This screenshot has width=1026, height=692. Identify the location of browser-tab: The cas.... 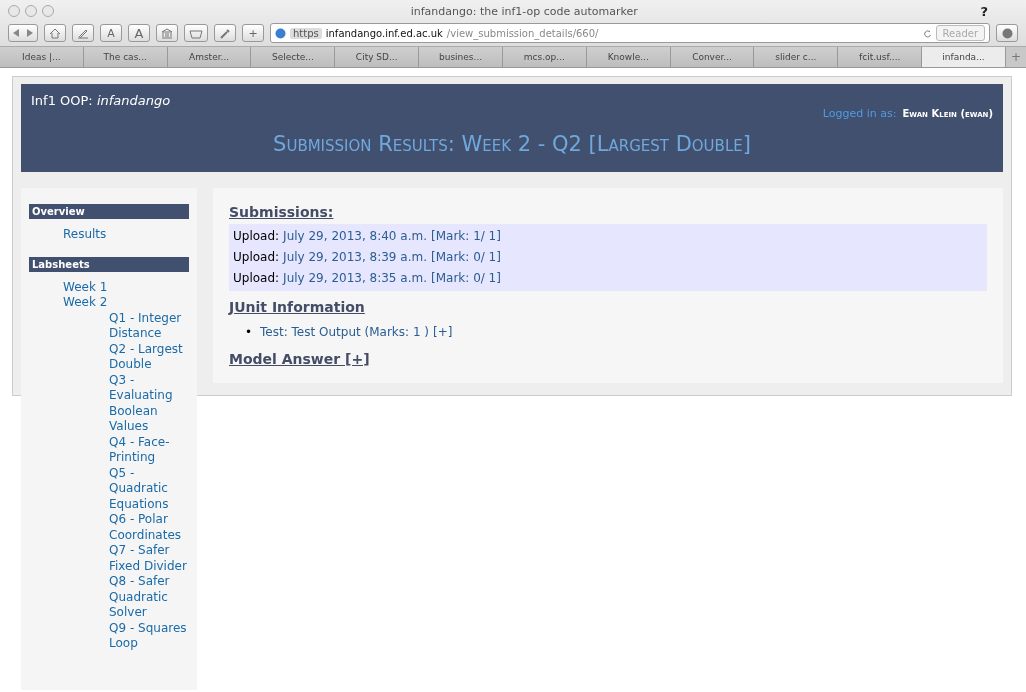
(125, 57).